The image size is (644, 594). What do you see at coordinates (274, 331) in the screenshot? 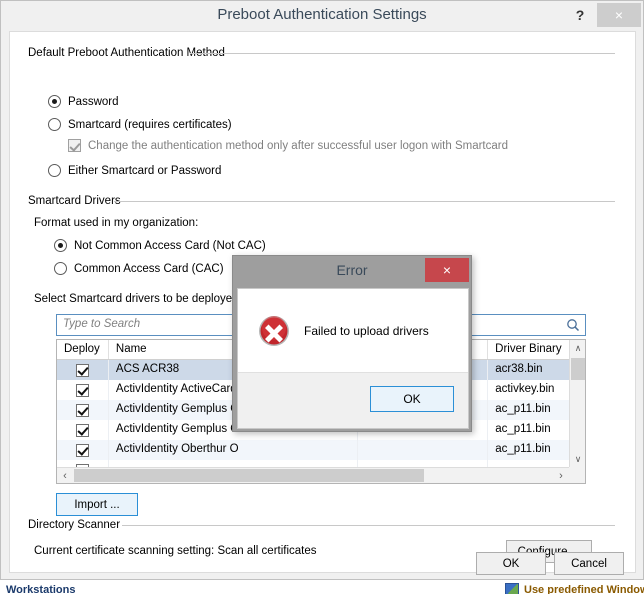
I see `error-x-icon` at bounding box center [274, 331].